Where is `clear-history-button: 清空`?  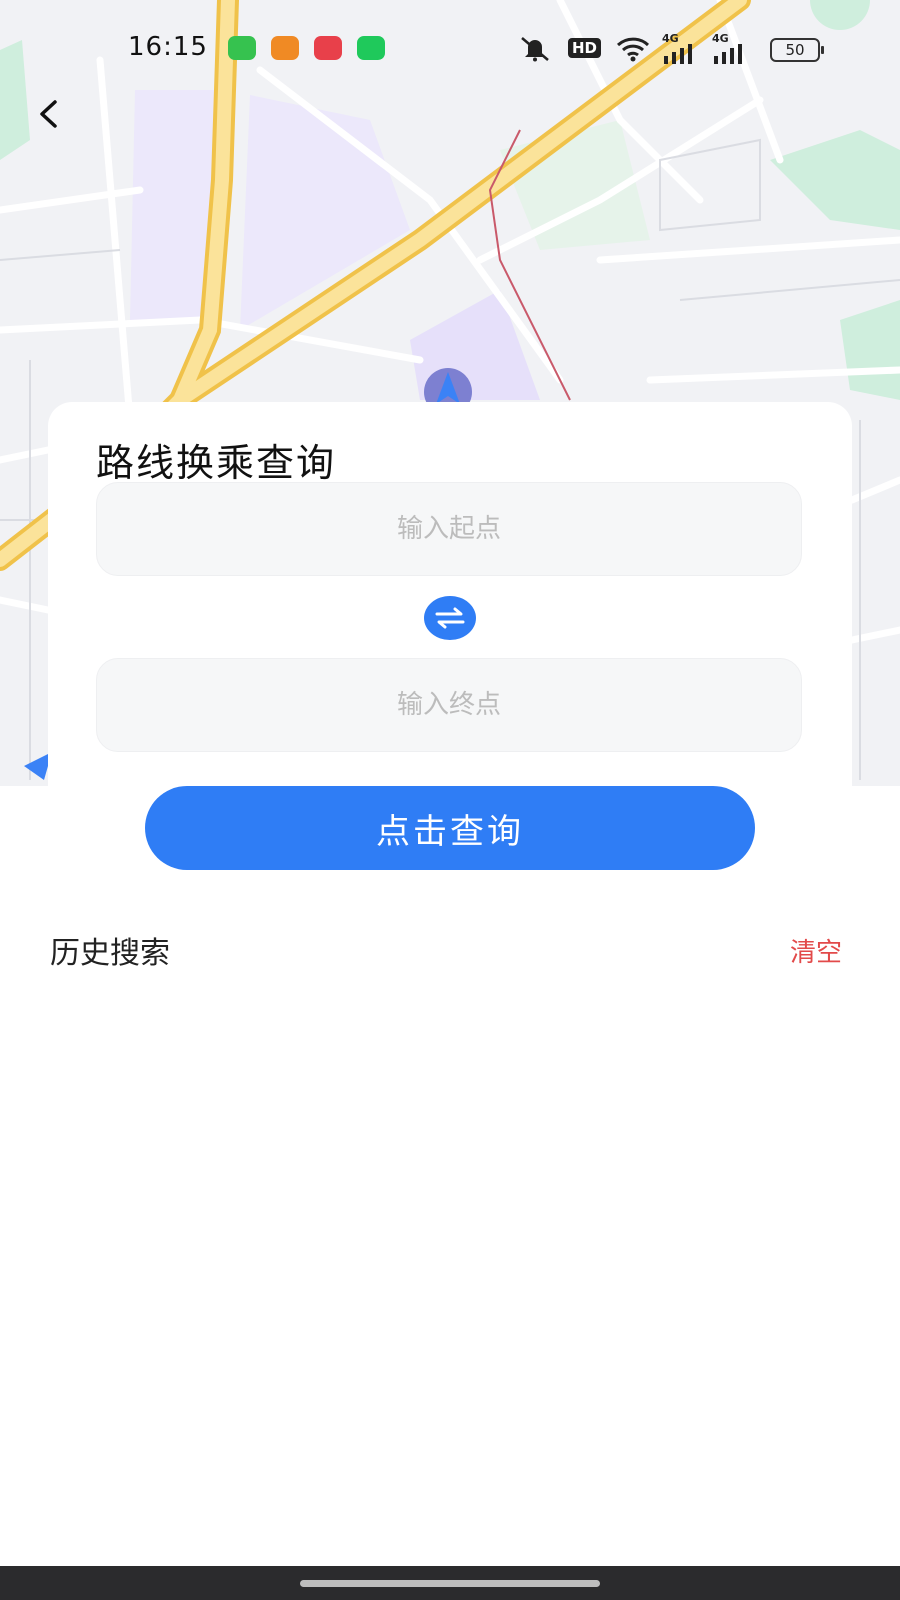
clear-history-button: 清空 is located at coordinates (816, 950).